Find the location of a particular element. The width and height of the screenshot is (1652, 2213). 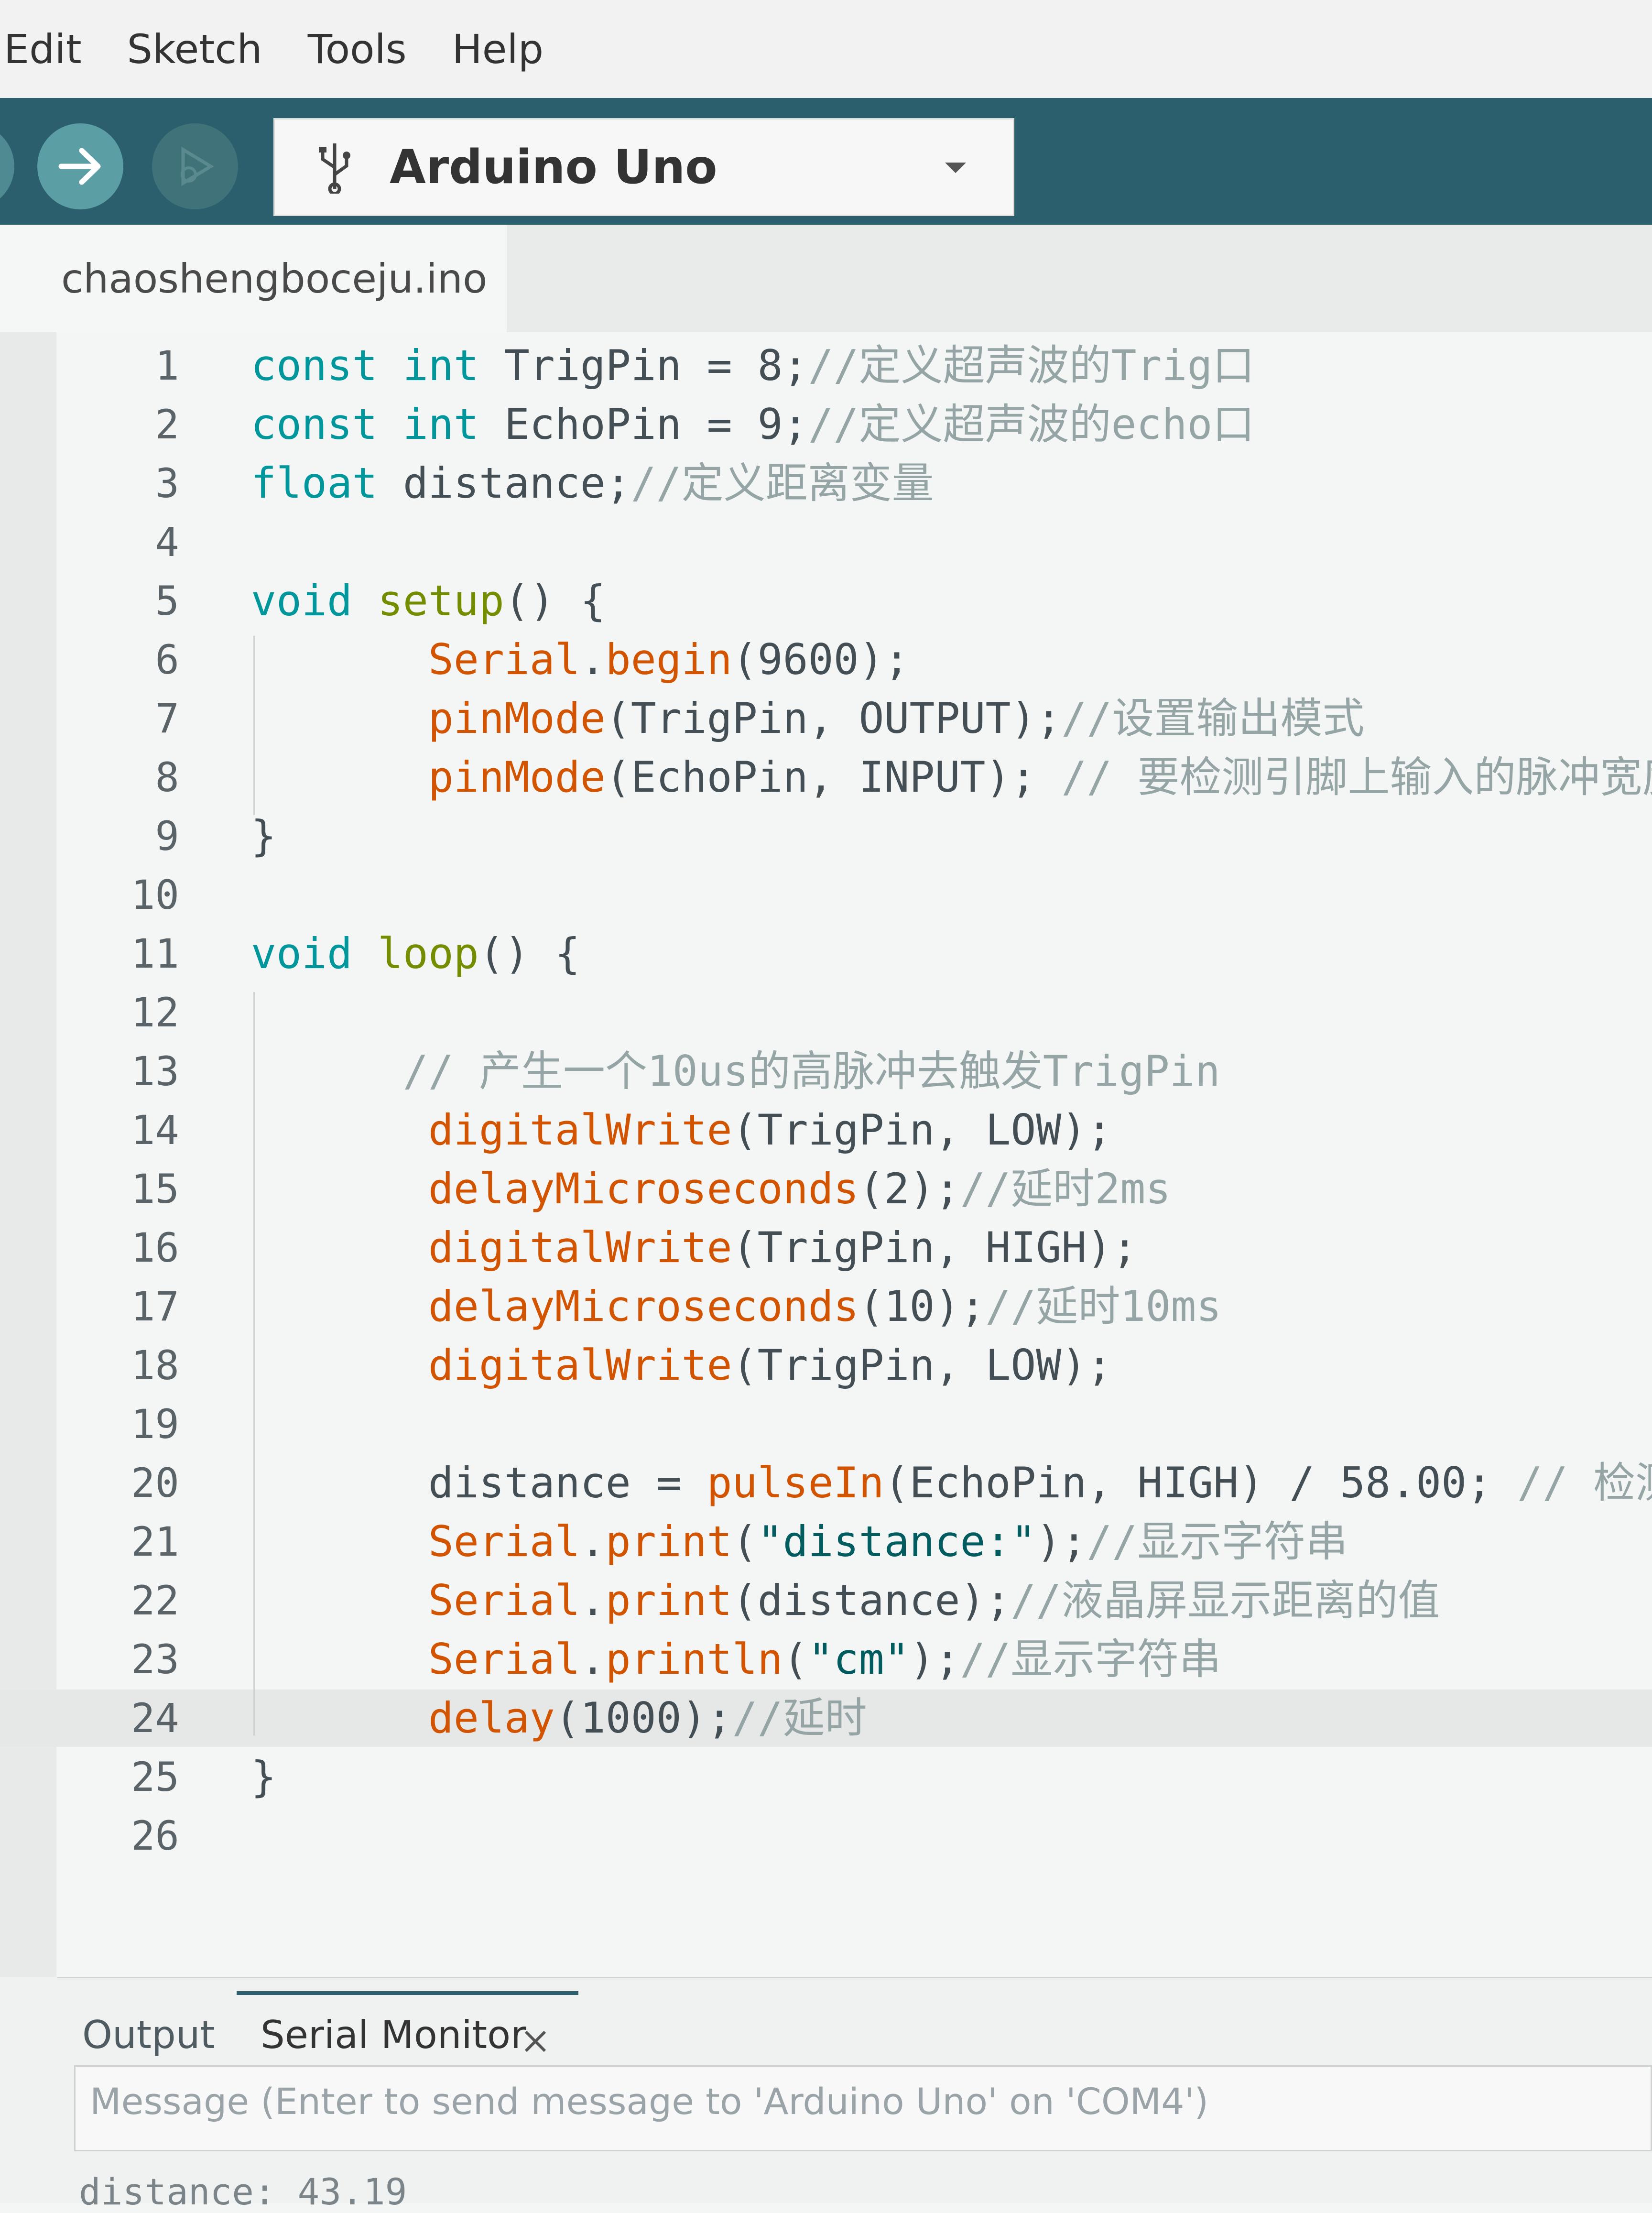

line-number: 20 is located at coordinates (154, 1483).